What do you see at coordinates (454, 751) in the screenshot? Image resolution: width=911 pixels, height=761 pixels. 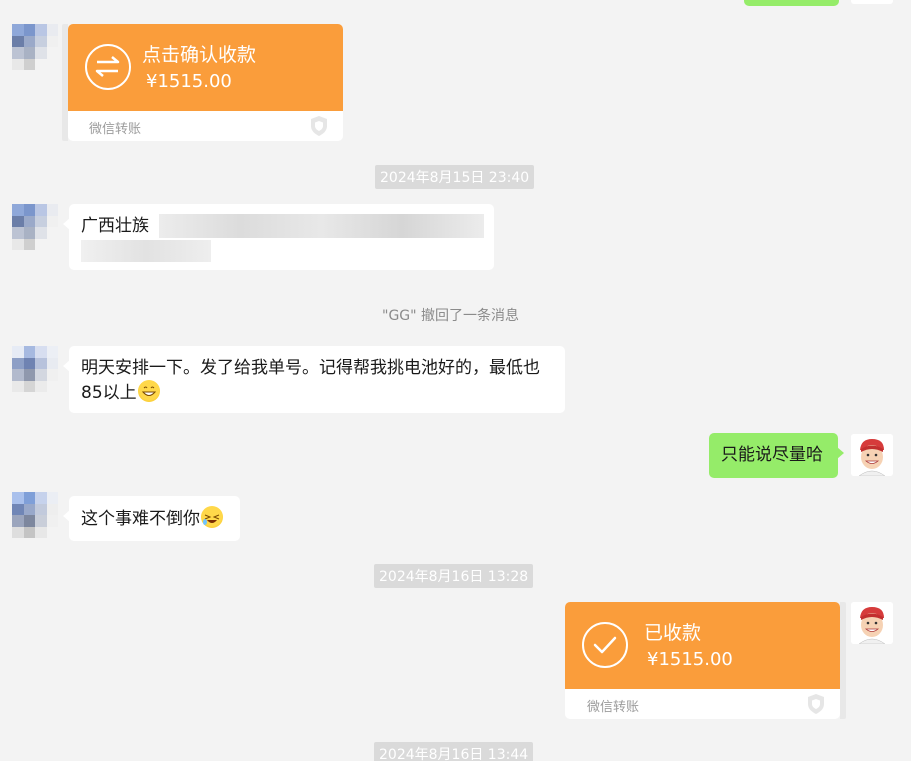 I see `timestamp: 2024年8月16日 13:44` at bounding box center [454, 751].